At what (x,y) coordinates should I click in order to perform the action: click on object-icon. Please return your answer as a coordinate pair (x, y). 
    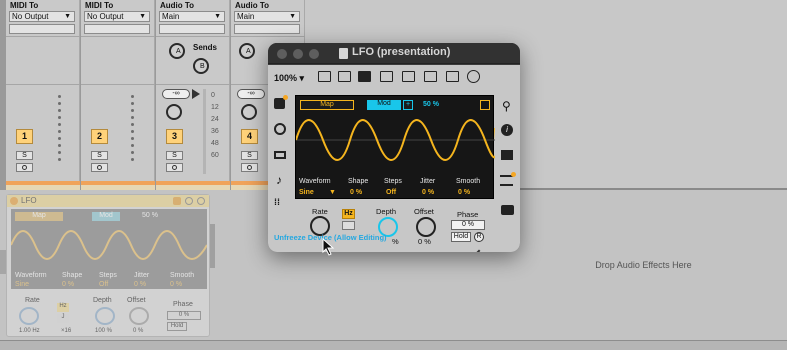
    Looking at the image, I should click on (408, 76).